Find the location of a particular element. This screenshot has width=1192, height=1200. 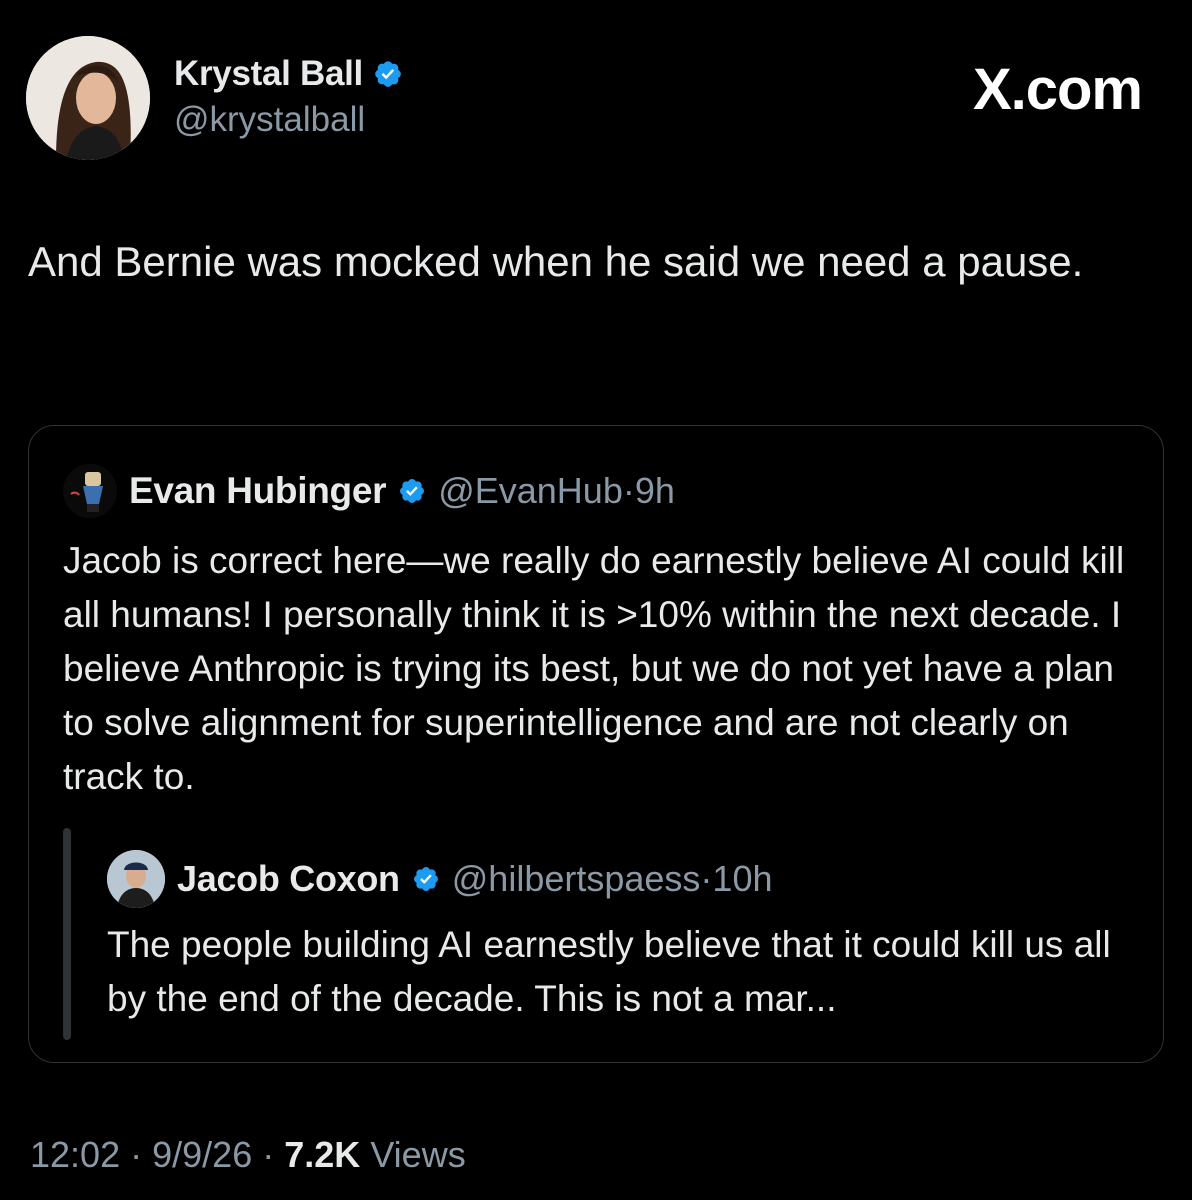

quote-time: 9h is located at coordinates (654, 490).